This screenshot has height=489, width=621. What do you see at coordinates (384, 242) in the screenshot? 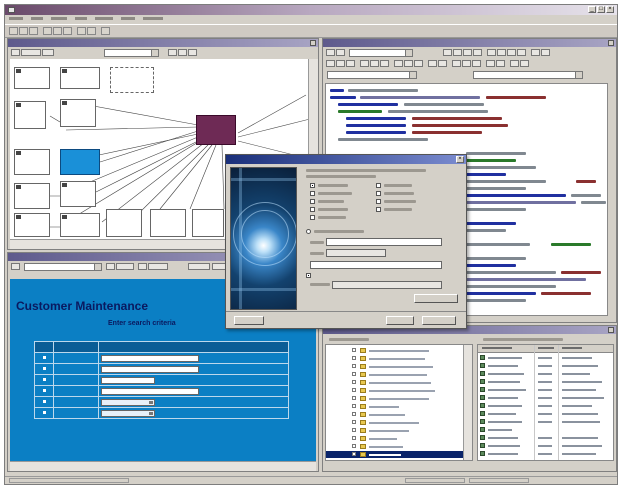
I see `name-field` at bounding box center [384, 242].